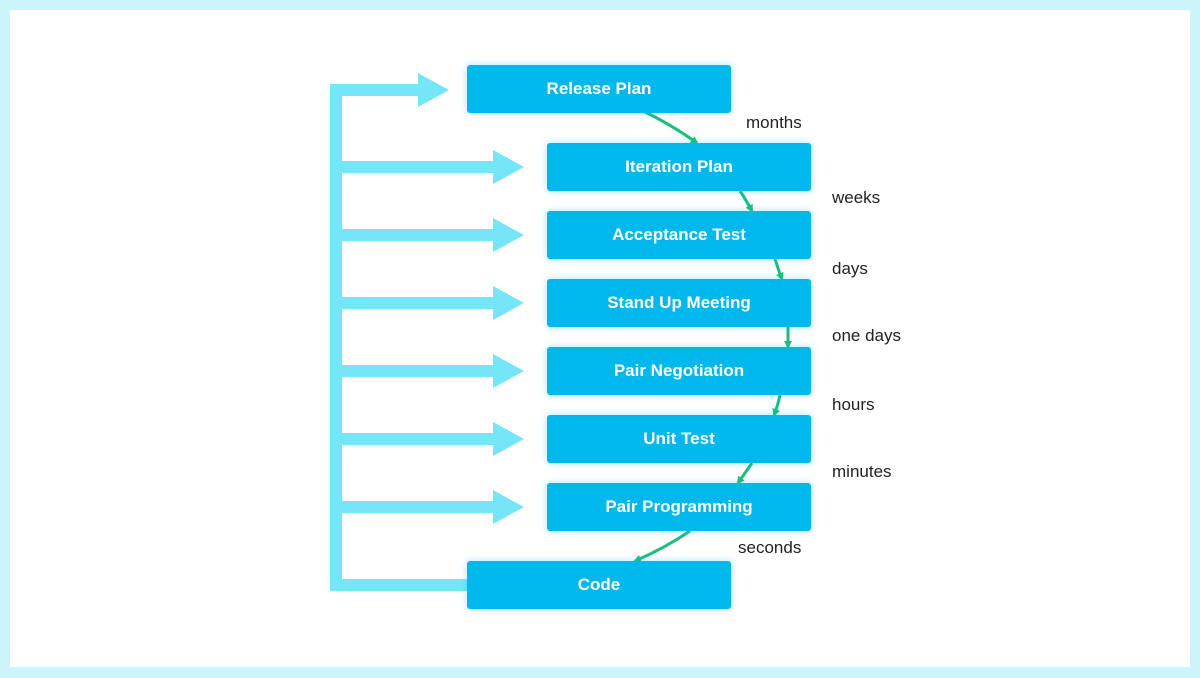  I want to click on step-box-code: Code, so click(599, 585).